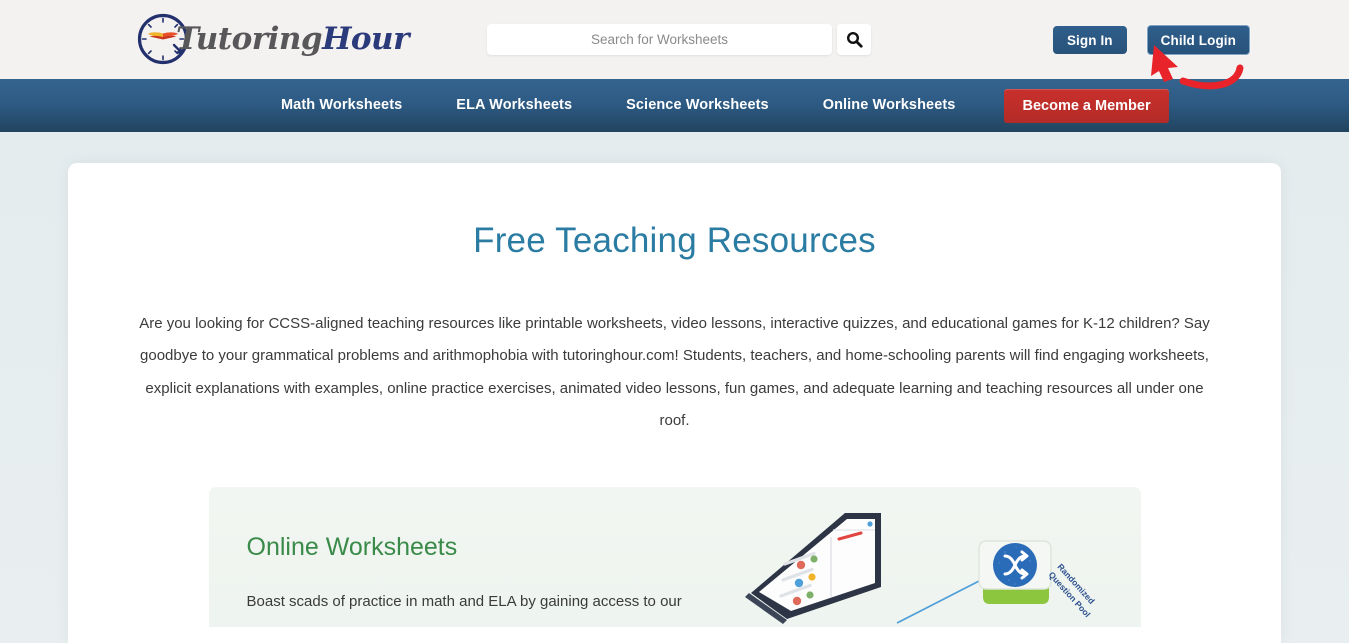  Describe the element at coordinates (920, 568) in the screenshot. I see `isometric-laptop-illustration: Randomized Question Pool` at that location.